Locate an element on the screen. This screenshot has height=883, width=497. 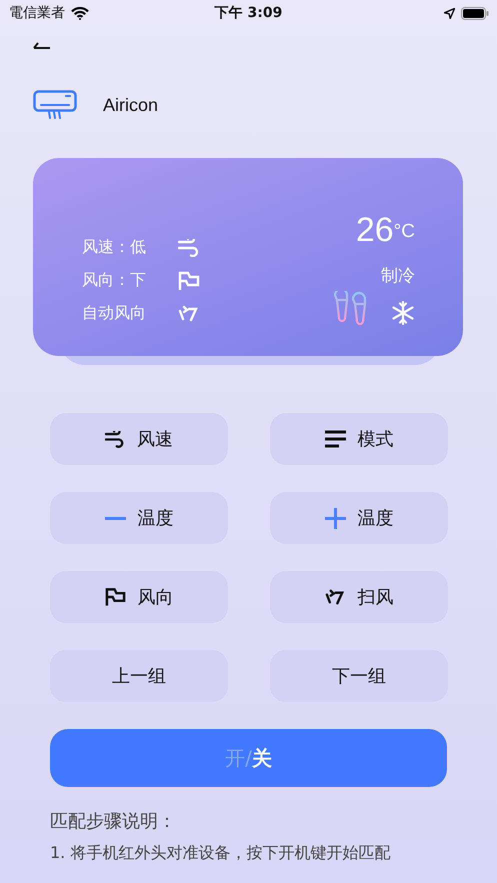
wifi-icon is located at coordinates (80, 13).